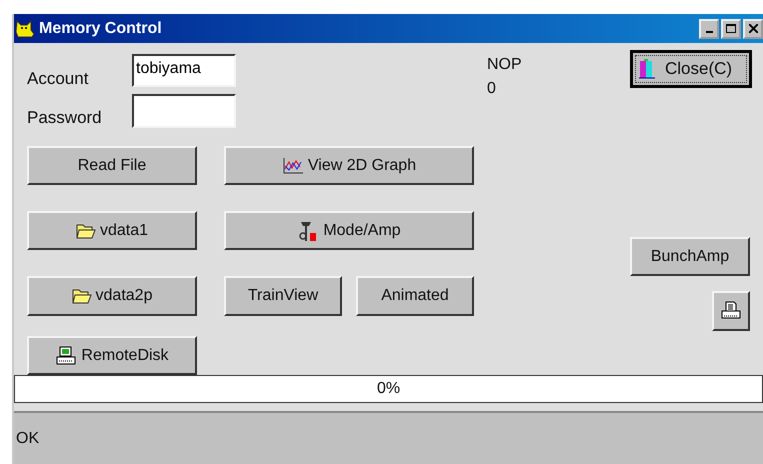 The height and width of the screenshot is (464, 763). I want to click on printer-icon, so click(731, 311).